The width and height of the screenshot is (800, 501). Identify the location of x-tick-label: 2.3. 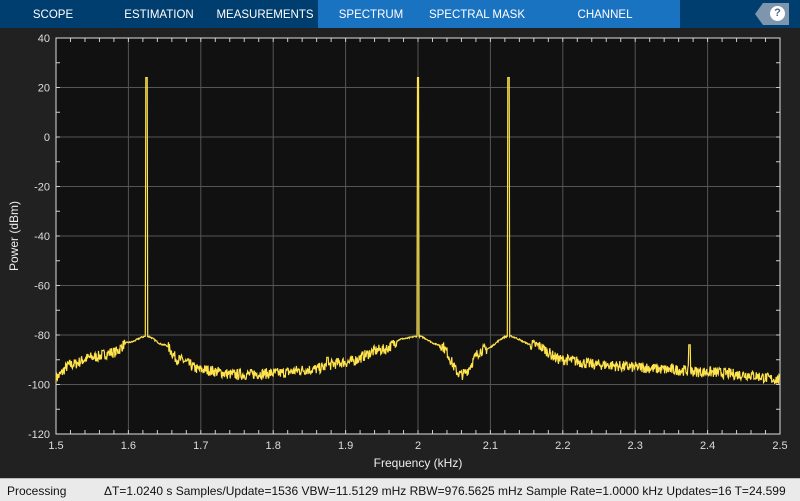
(635, 446).